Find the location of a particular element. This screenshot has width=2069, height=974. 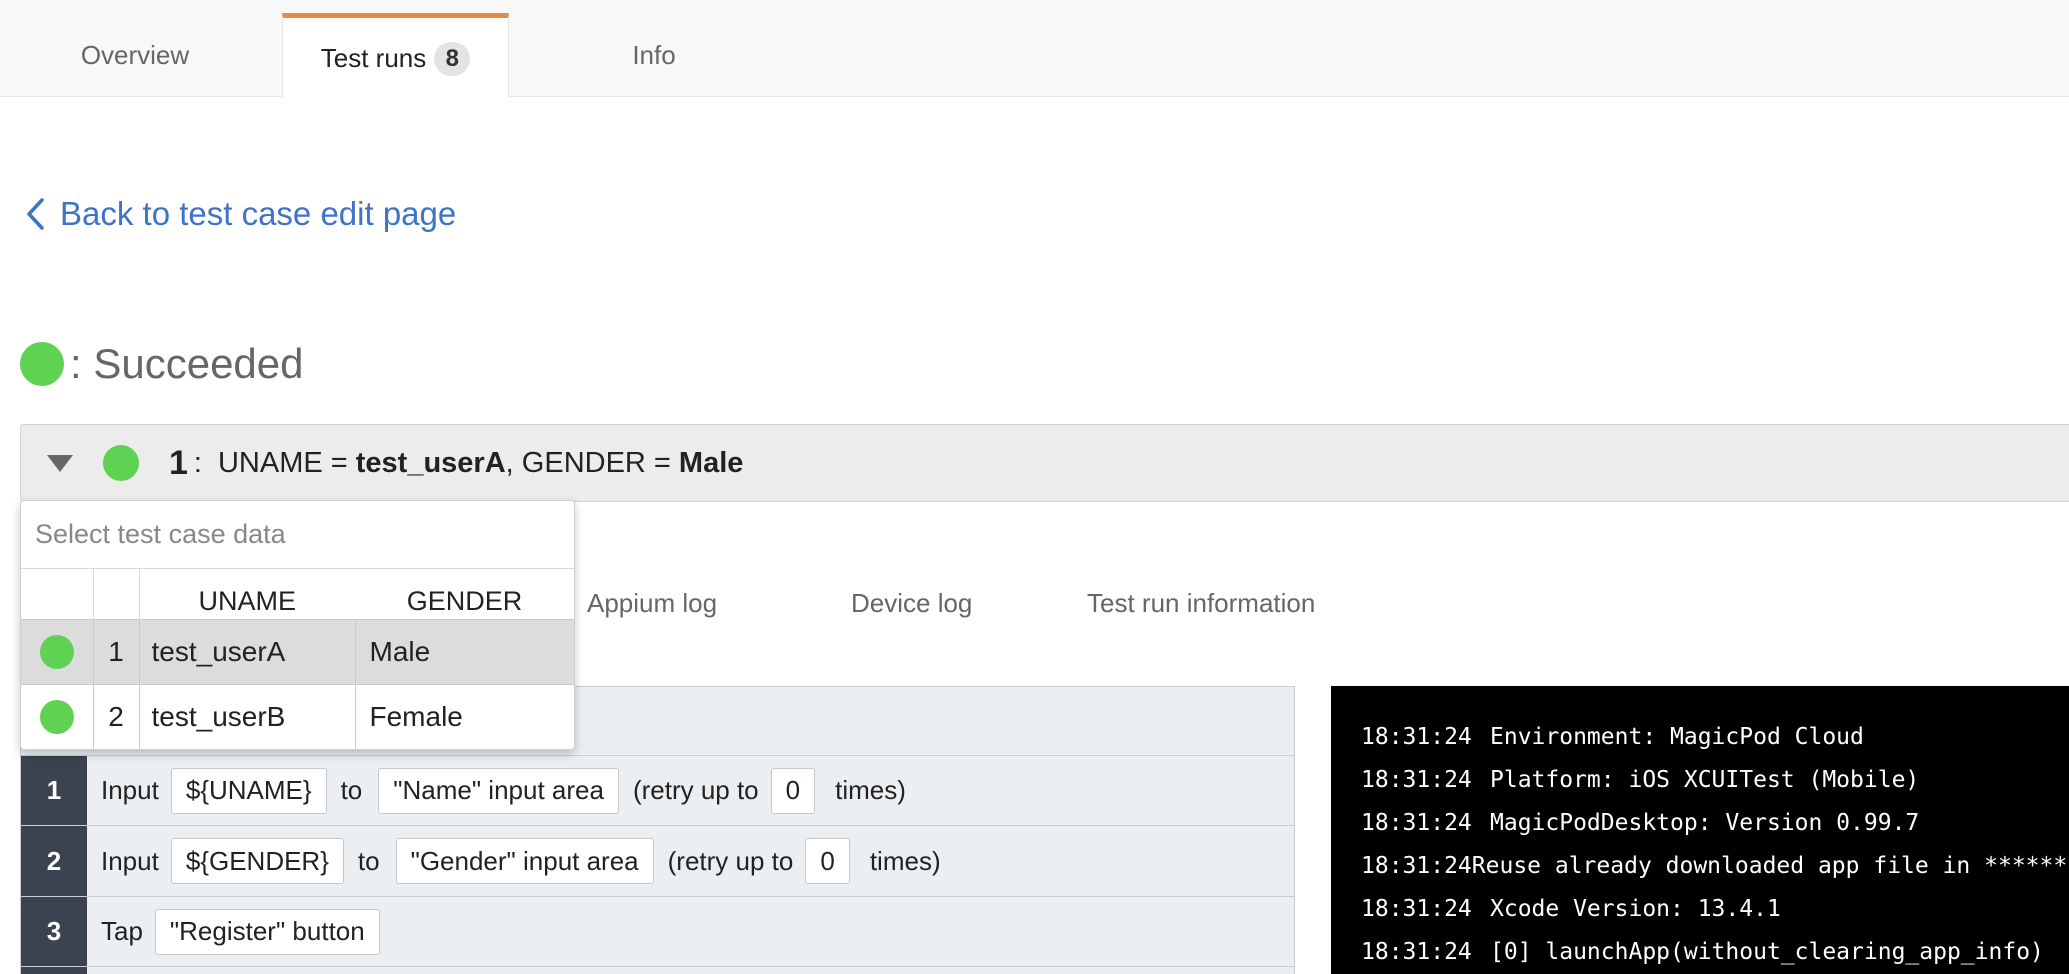

status-success-icon is located at coordinates (42, 364).